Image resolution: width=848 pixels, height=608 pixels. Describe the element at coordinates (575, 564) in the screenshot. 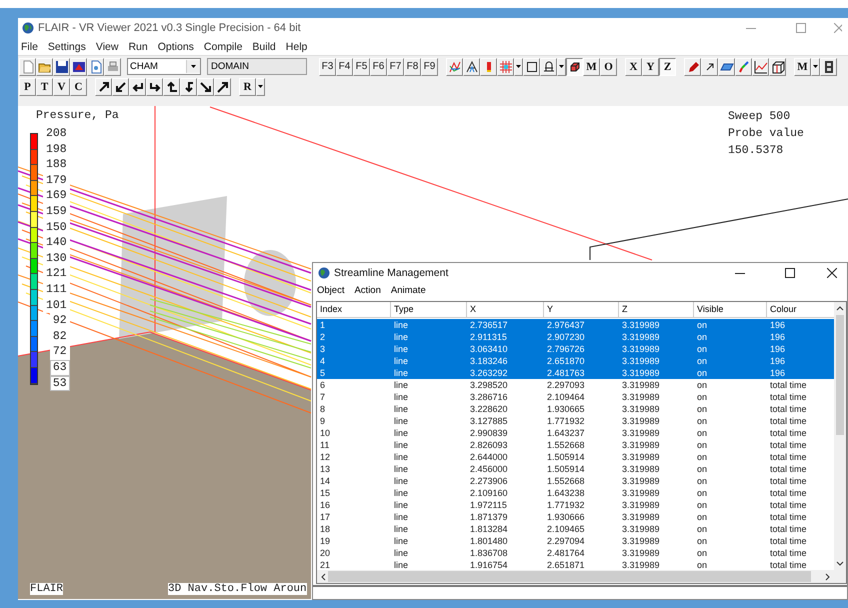

I see `table-row: 21 line 1.916754 2.651871 3.319989 on total time` at that location.